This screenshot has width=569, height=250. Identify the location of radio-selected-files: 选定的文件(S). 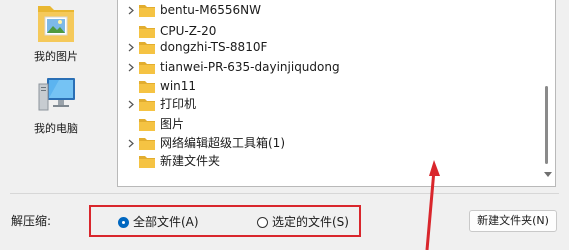
(303, 222).